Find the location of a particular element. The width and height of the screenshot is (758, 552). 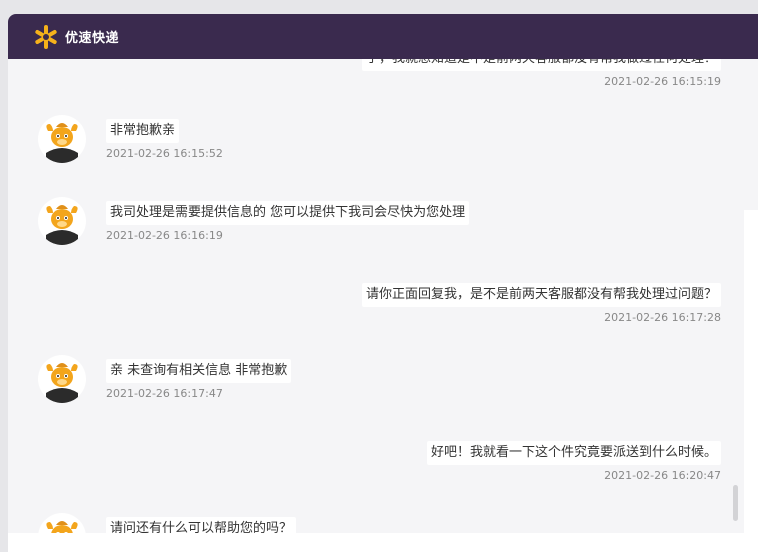

message-incoming: 亲 未查询有相关信息 非常抱歉 2021-02-26 16:17:47 is located at coordinates (199, 380).